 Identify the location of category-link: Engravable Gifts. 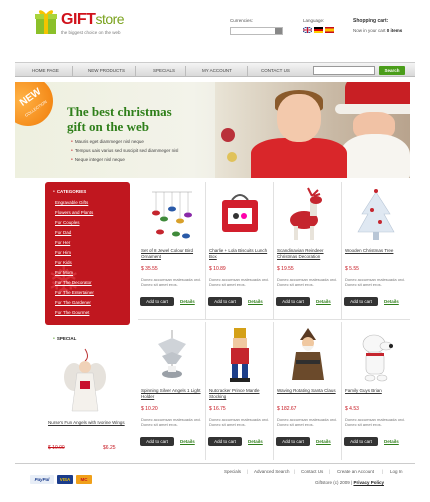
(71, 202).